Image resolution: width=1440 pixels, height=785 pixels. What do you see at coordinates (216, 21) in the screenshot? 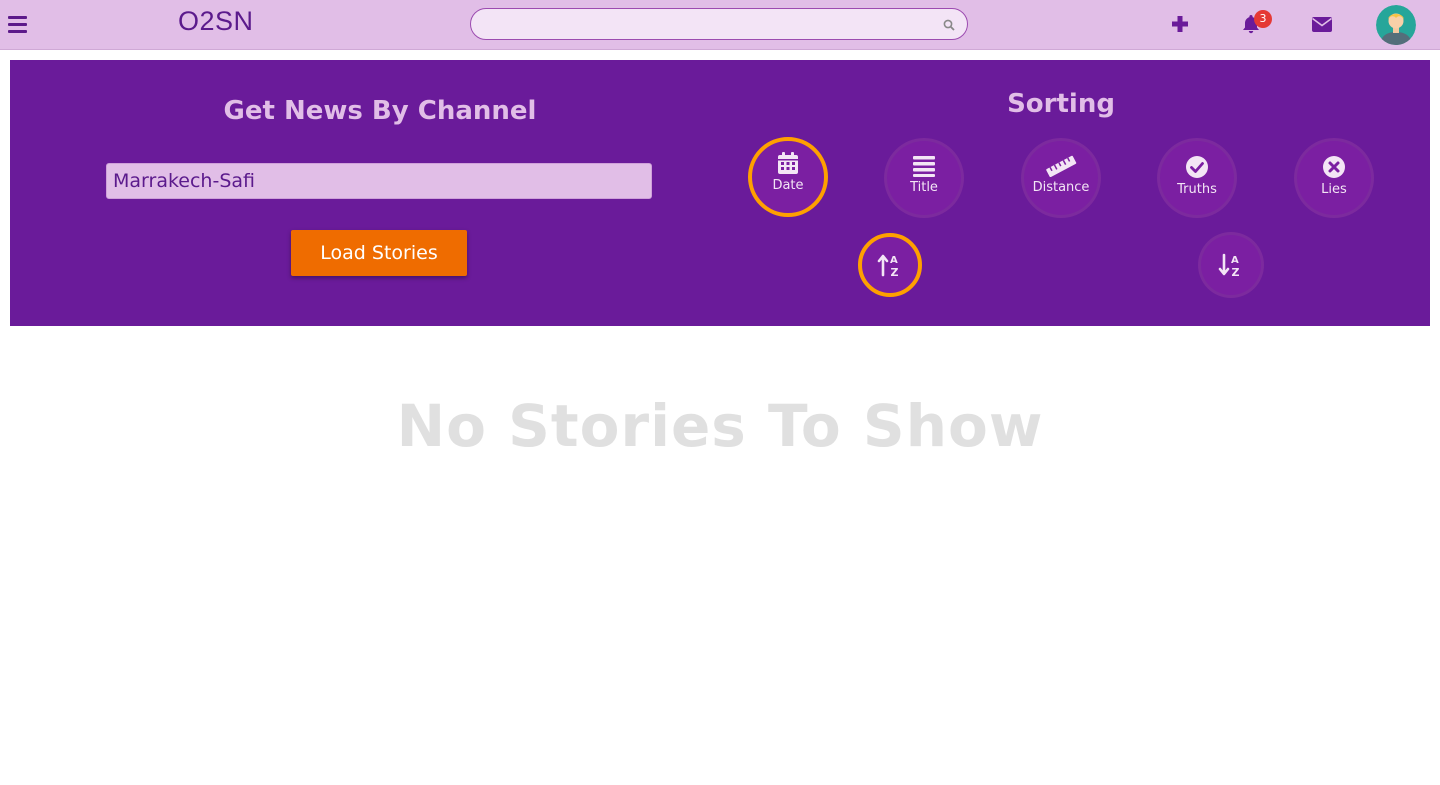
I see `logo: O2SN` at bounding box center [216, 21].